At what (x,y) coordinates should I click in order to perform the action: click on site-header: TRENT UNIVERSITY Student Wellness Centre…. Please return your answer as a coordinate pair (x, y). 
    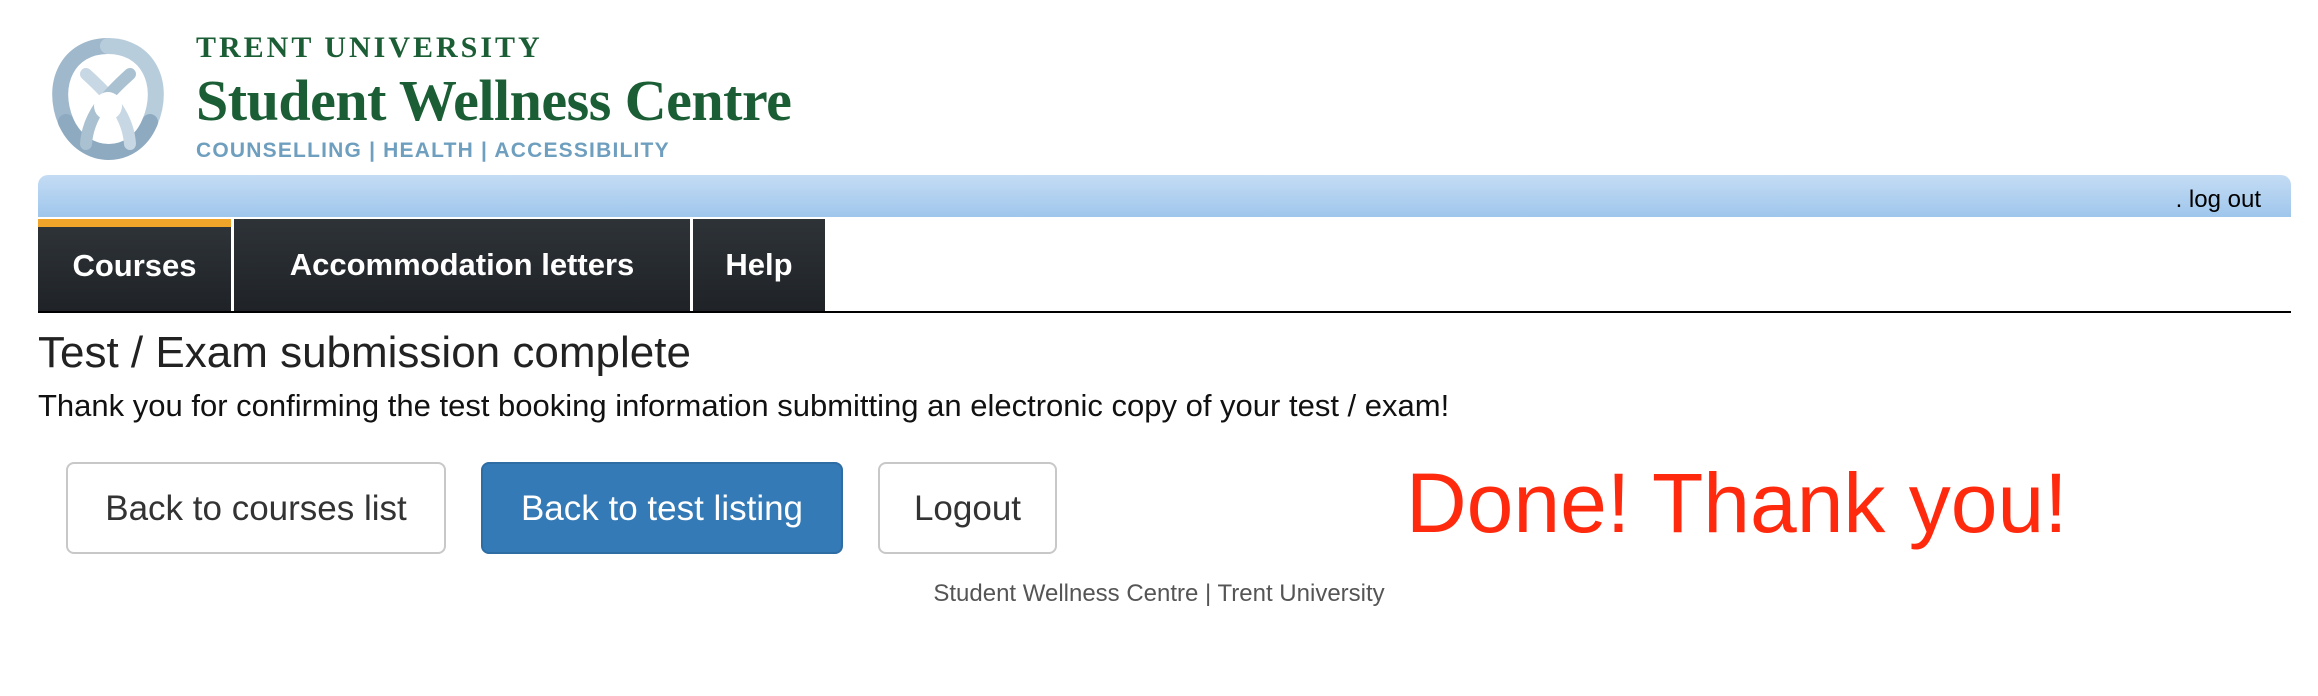
    Looking at the image, I should click on (438, 99).